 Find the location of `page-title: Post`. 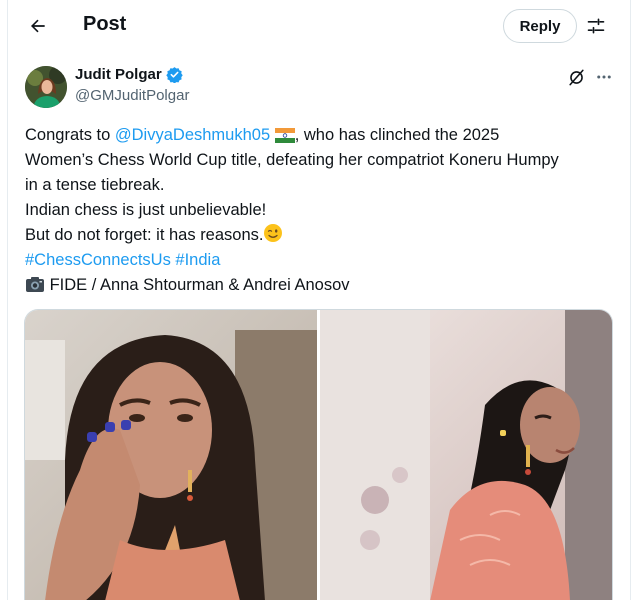

page-title: Post is located at coordinates (105, 24).